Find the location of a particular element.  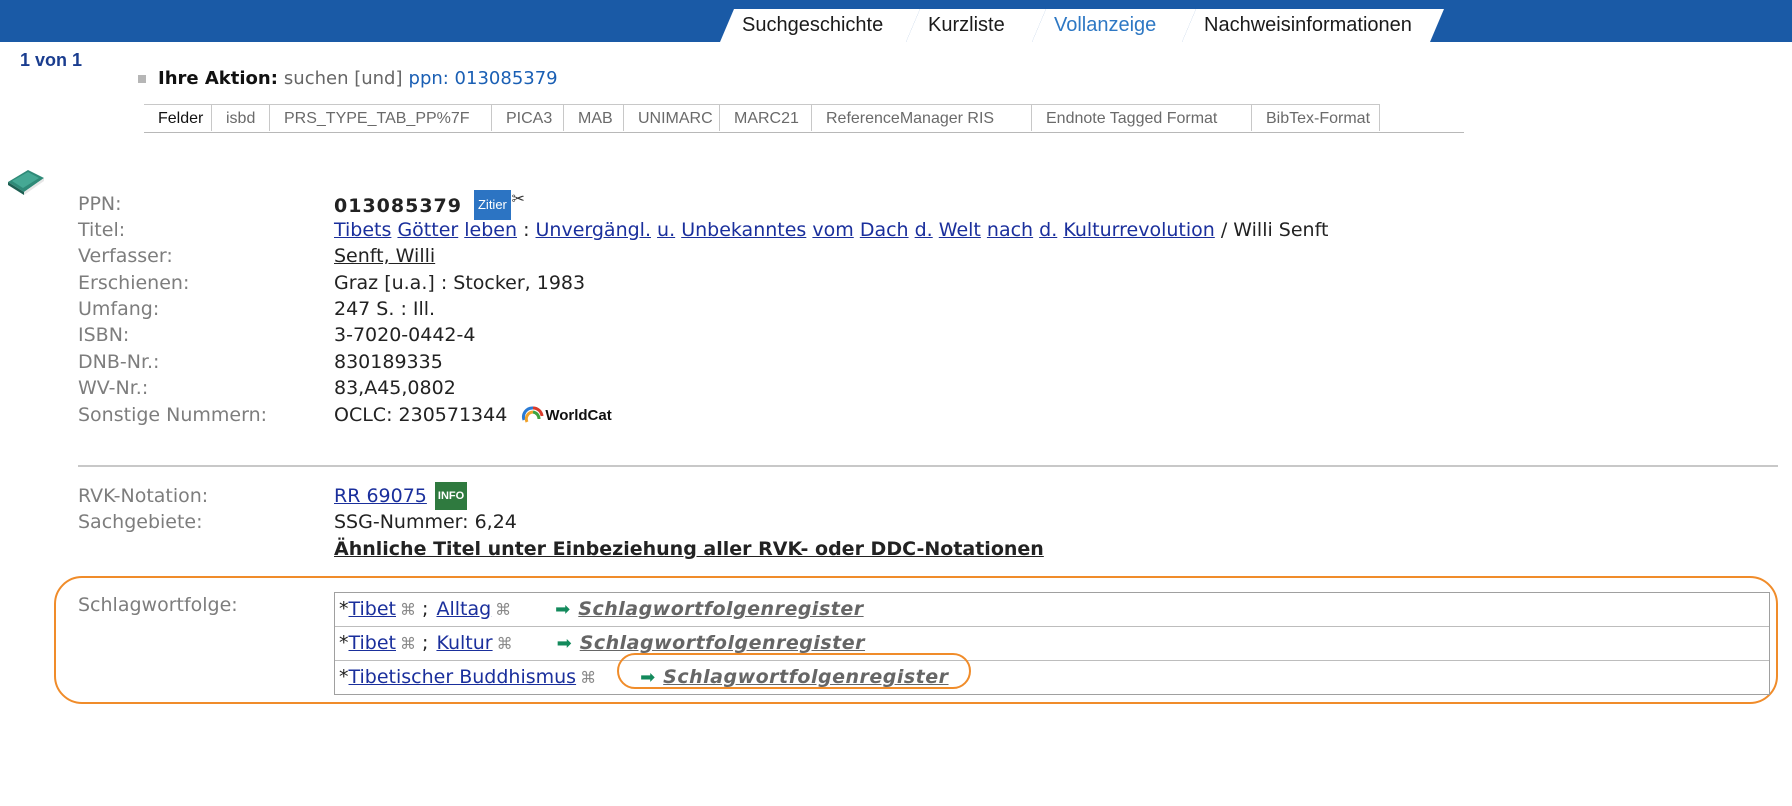

field-label: ISBN: is located at coordinates (104, 335).